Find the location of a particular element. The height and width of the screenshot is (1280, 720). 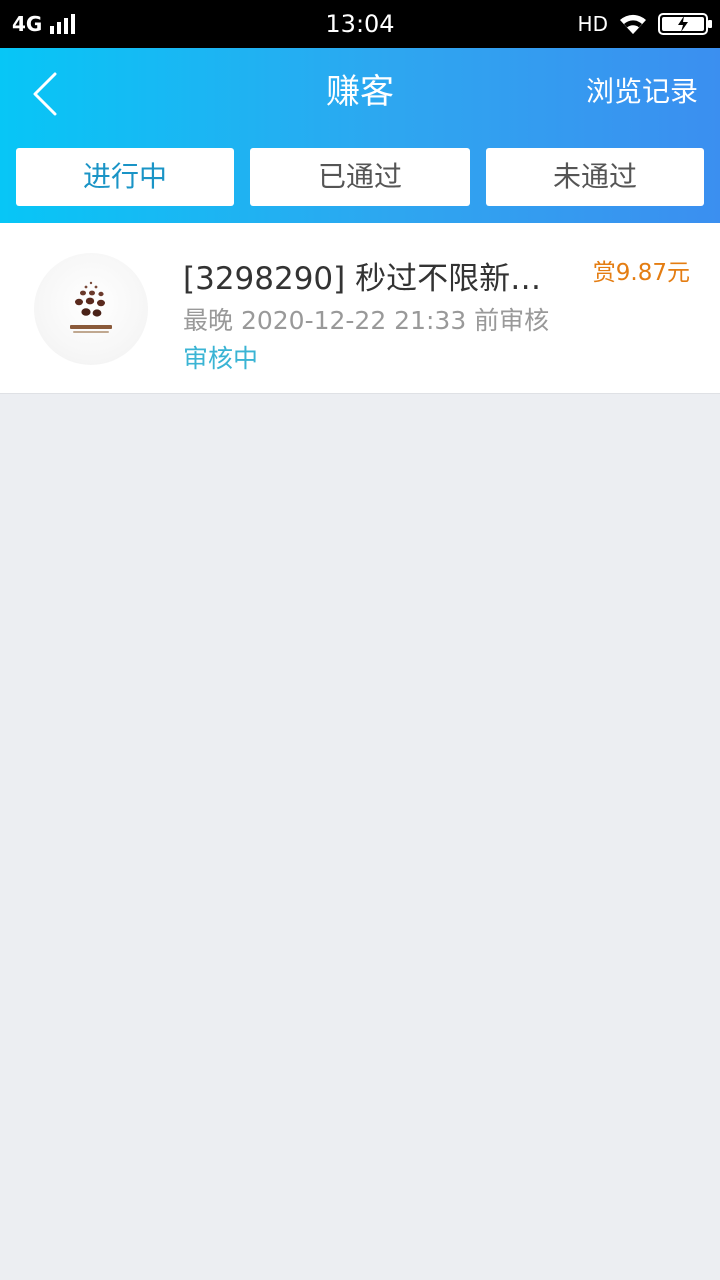

status-tabs: 进行中 已通过 未通过 is located at coordinates (360, 177).